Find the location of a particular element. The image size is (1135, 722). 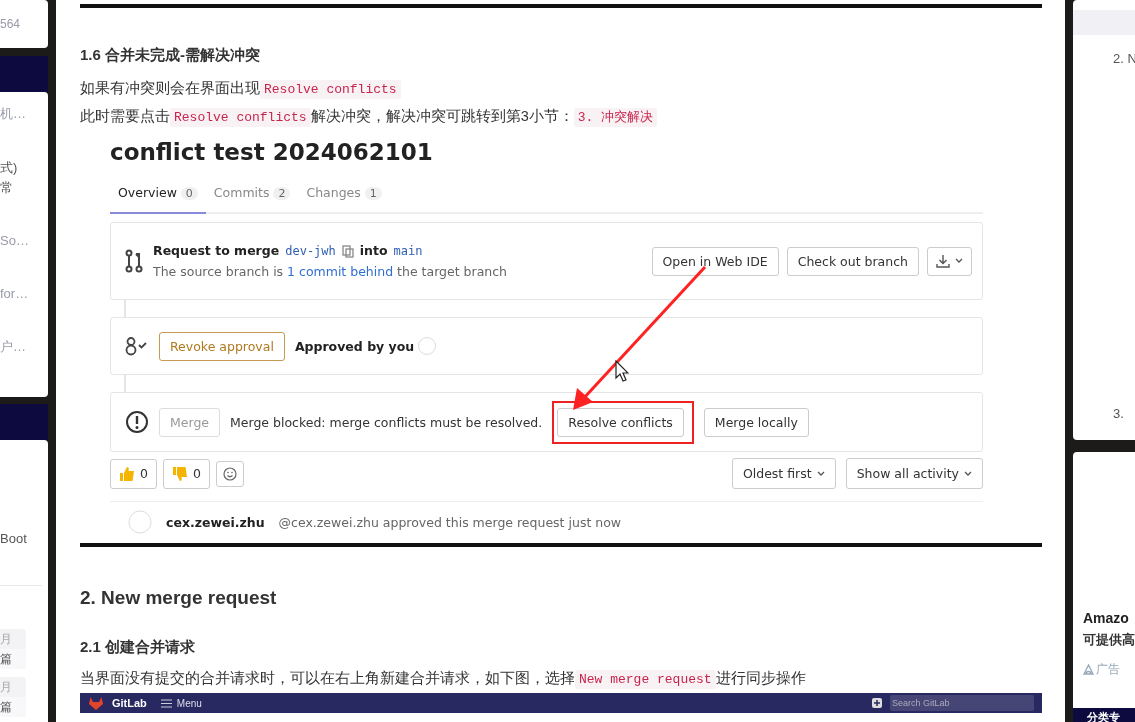

fox-logo is located at coordinates (96, 703).